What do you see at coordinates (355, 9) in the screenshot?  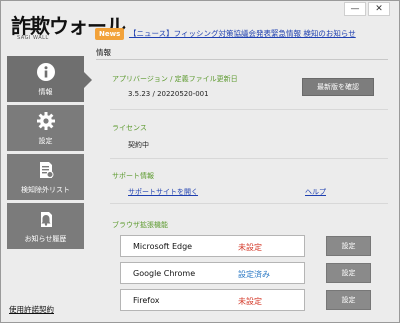 I see `minimize-button: —` at bounding box center [355, 9].